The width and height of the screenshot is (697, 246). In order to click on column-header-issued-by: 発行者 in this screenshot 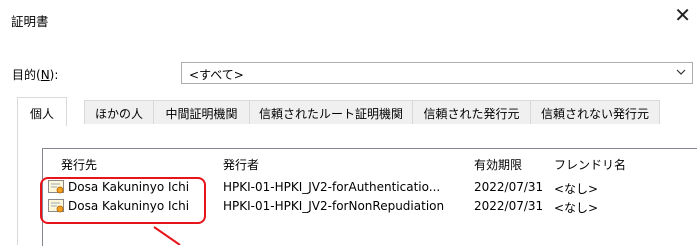, I will do `click(241, 164)`.